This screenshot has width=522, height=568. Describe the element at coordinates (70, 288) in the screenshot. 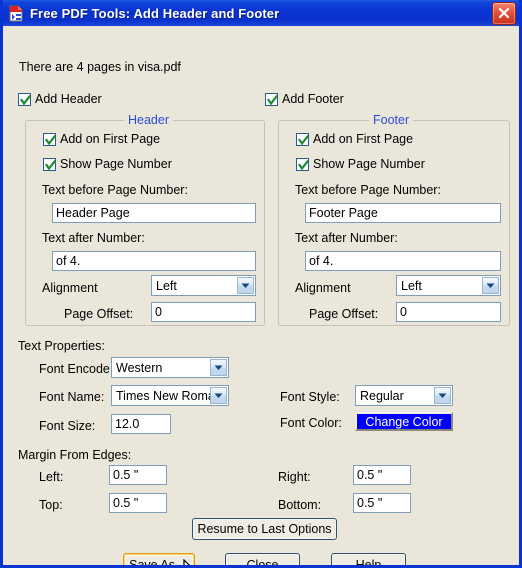

I see `header-alignment-label: Alignment` at that location.